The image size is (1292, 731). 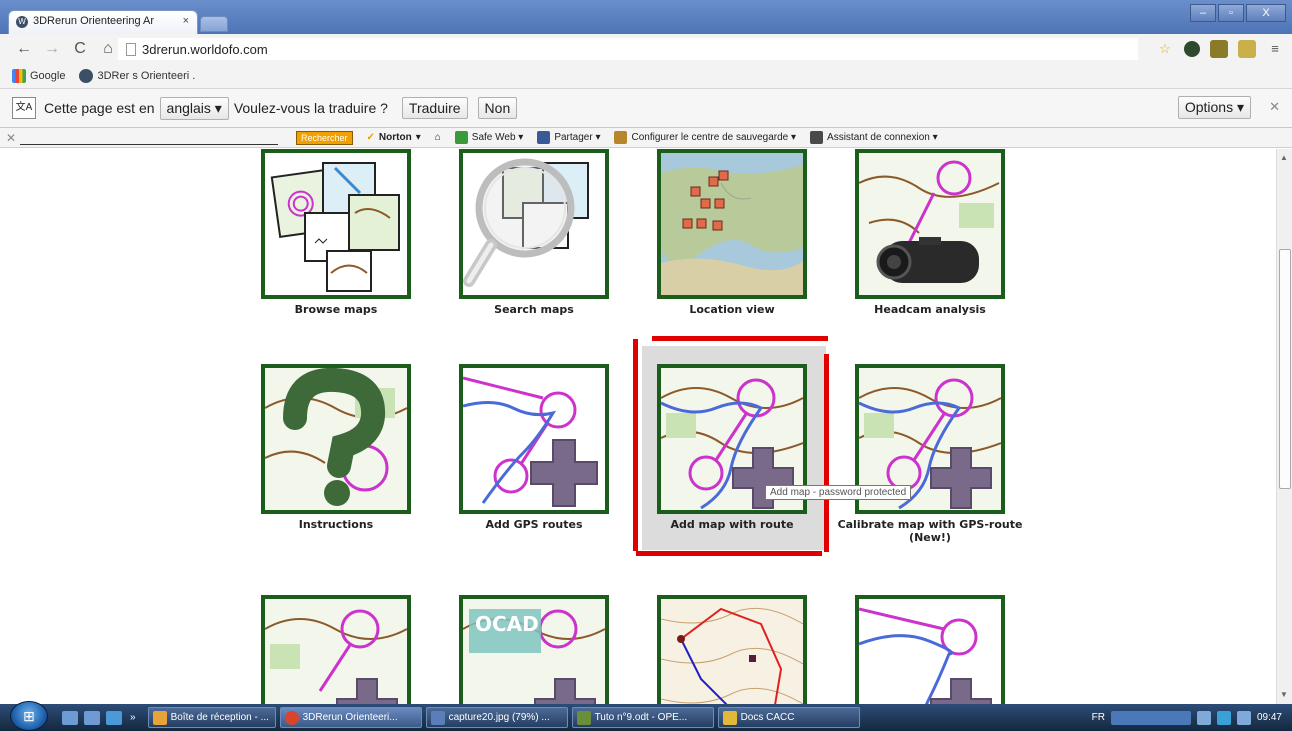 I want to click on norton-label: Norton, so click(x=395, y=137).